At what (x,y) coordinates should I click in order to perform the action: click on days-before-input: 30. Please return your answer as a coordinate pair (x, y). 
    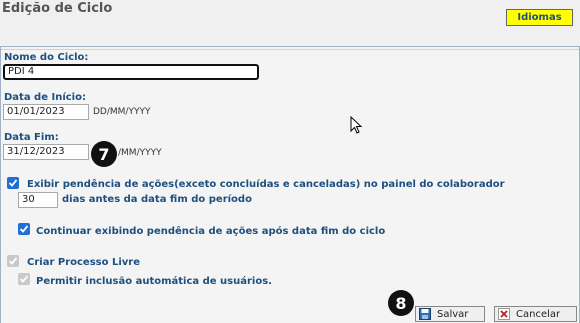
    Looking at the image, I should click on (38, 200).